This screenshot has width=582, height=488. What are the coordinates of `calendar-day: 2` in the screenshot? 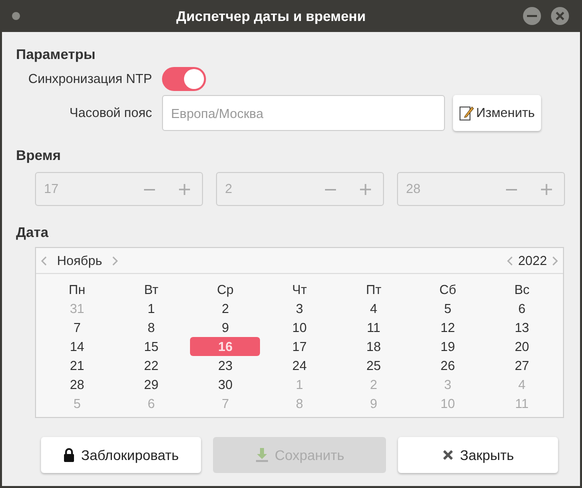 It's located at (225, 308).